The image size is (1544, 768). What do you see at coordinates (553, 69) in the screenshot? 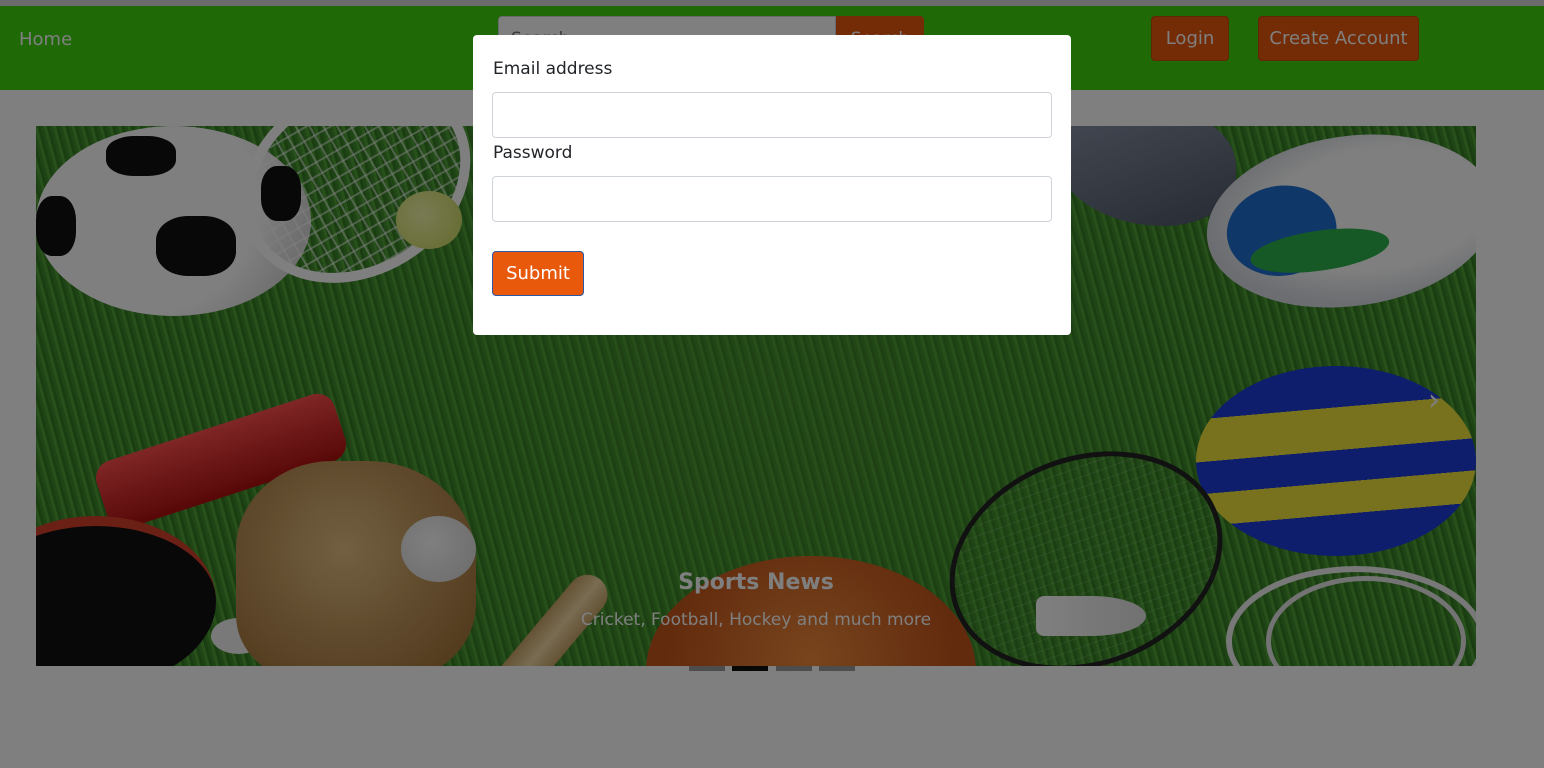
I see `email-label: Email address` at bounding box center [553, 69].